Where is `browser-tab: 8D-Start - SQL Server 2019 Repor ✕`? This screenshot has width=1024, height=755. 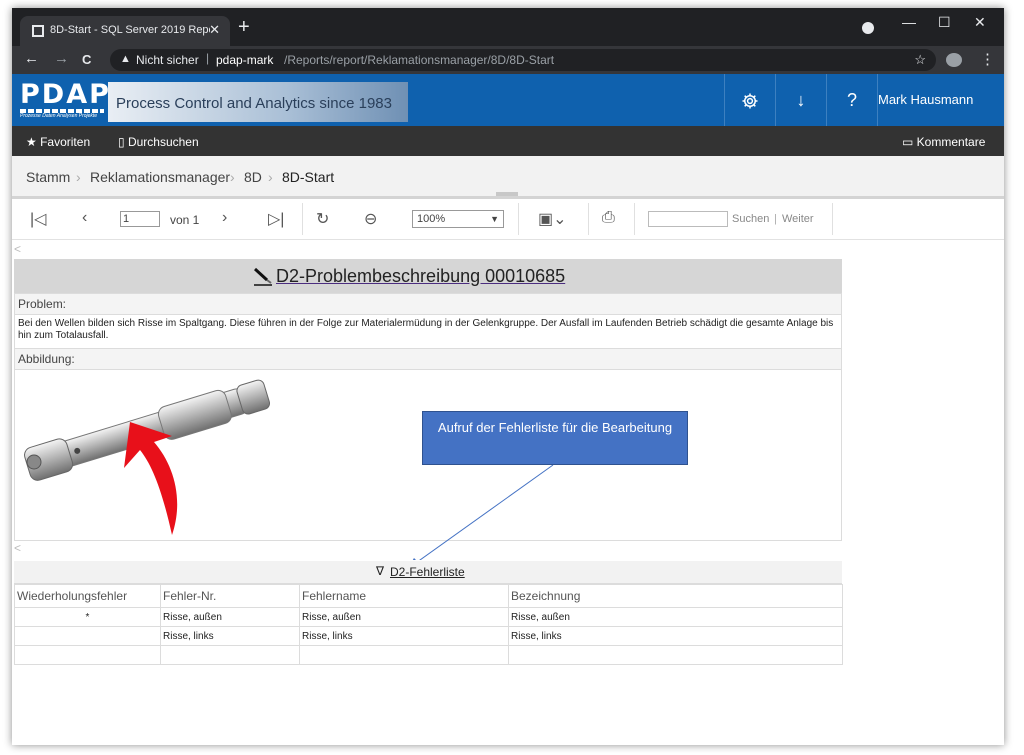
browser-tab: 8D-Start - SQL Server 2019 Repor ✕ is located at coordinates (125, 31).